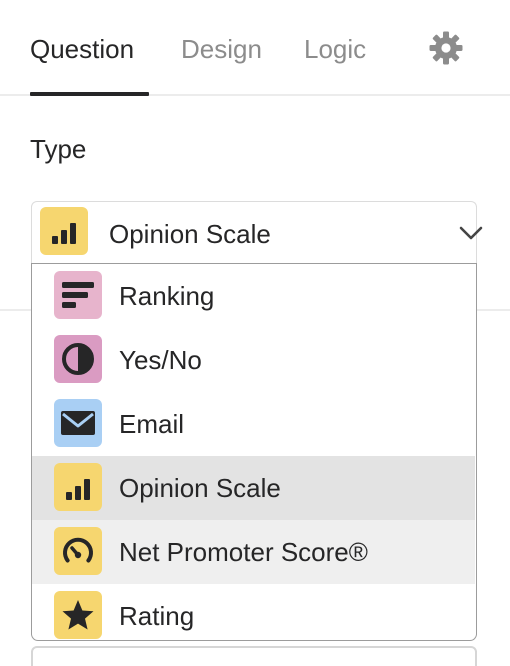  I want to click on option-opinion-scale: Opinion Scale, so click(253, 488).